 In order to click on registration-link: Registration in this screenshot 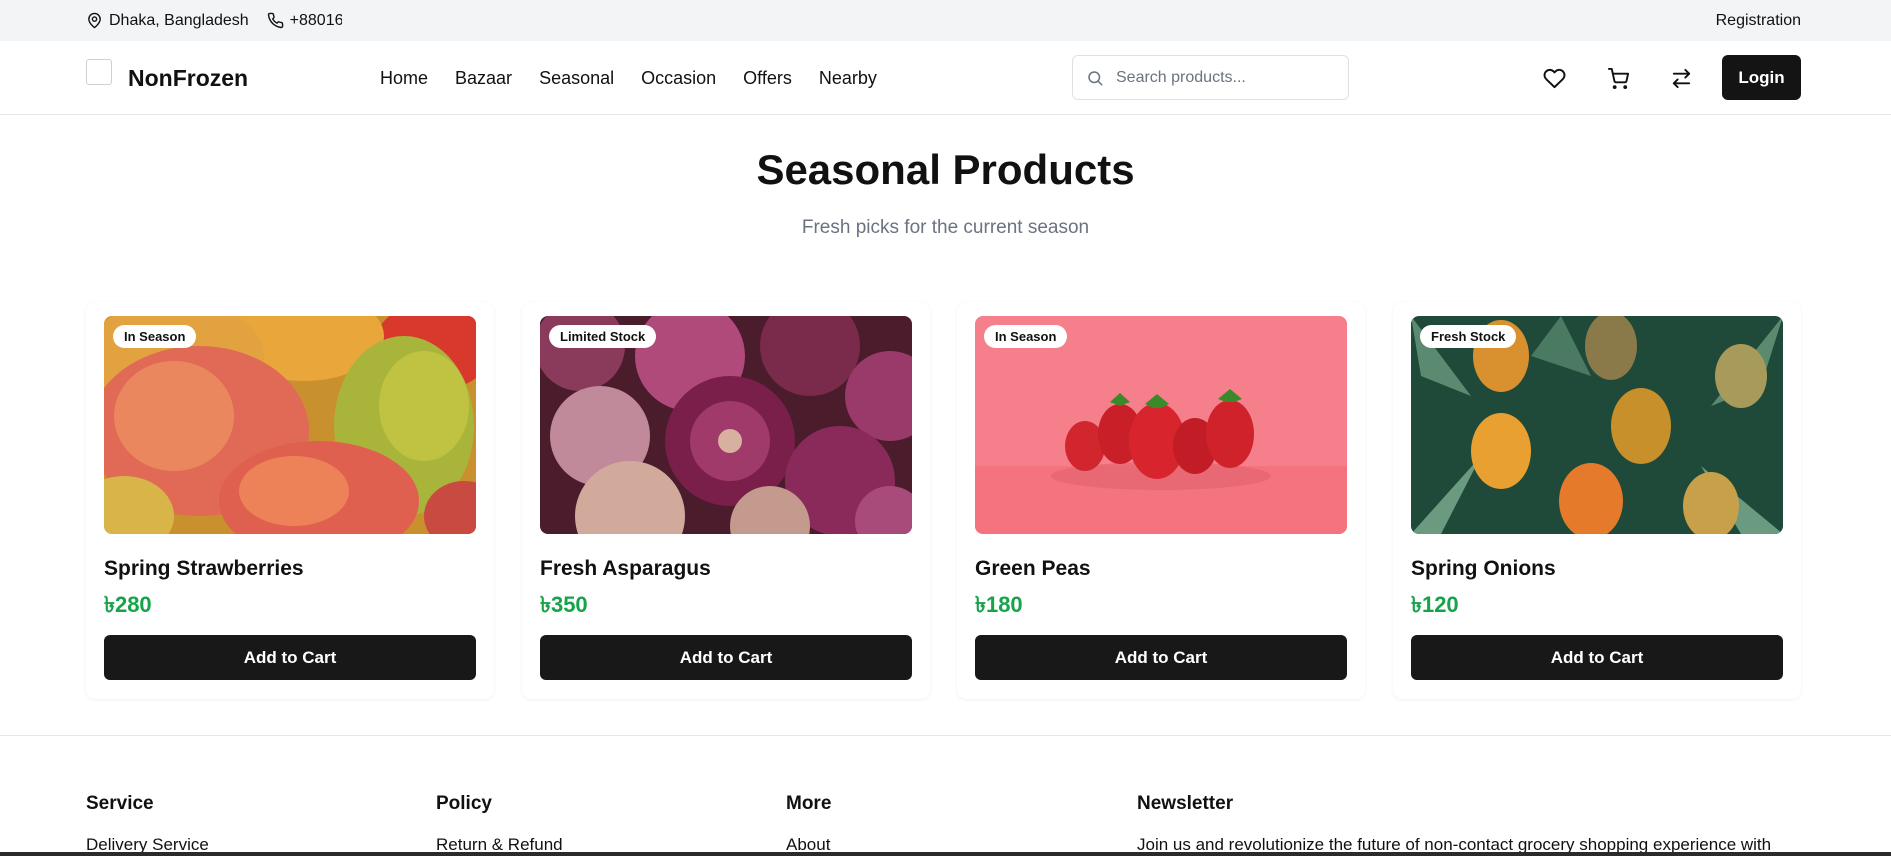, I will do `click(1758, 20)`.